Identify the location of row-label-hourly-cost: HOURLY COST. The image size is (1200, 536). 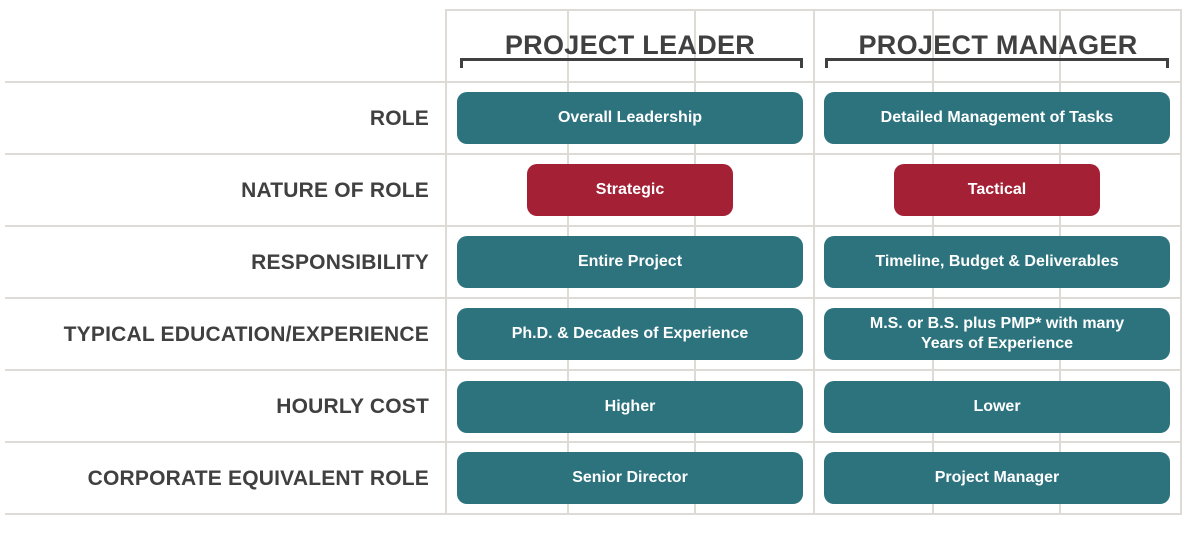
(352, 406).